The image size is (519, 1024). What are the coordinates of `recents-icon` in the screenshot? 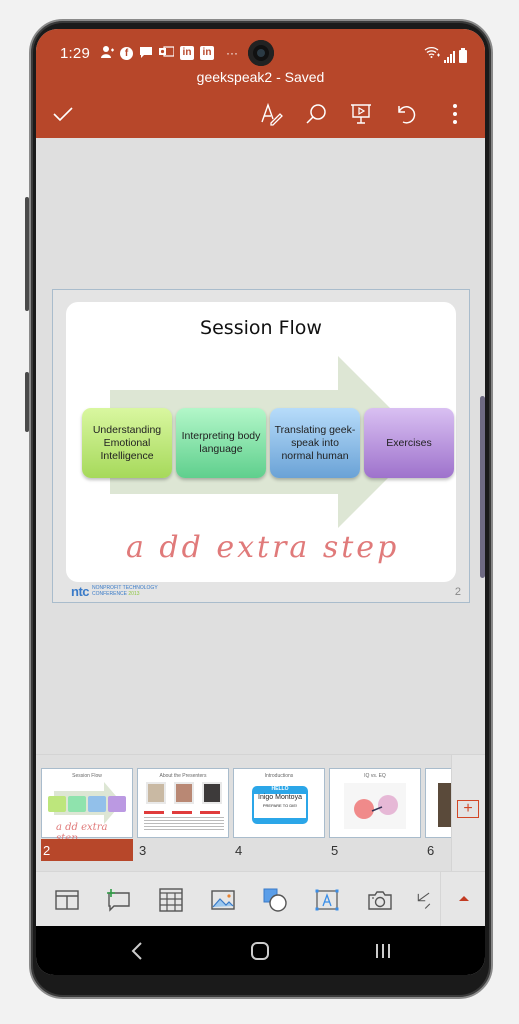 It's located at (383, 951).